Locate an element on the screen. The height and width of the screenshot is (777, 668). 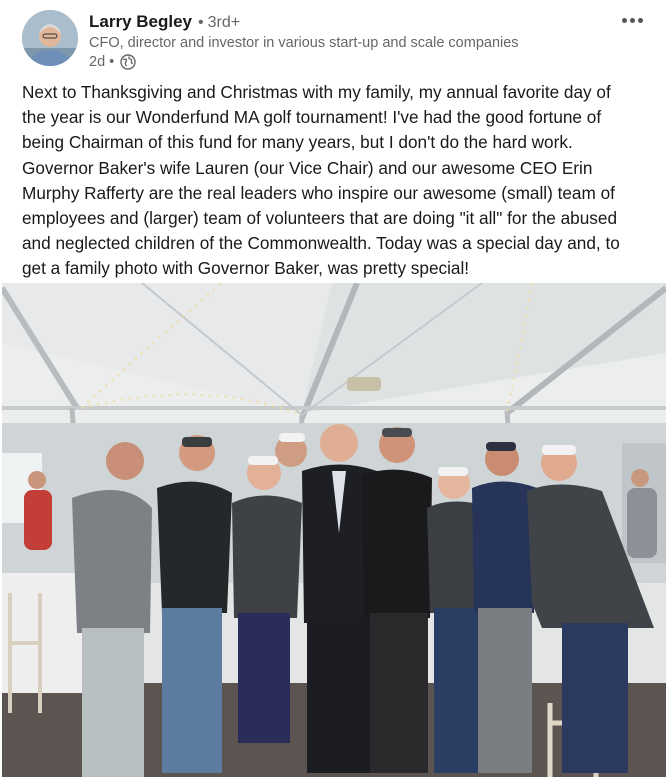
profile-photo-icon is located at coordinates (50, 38).